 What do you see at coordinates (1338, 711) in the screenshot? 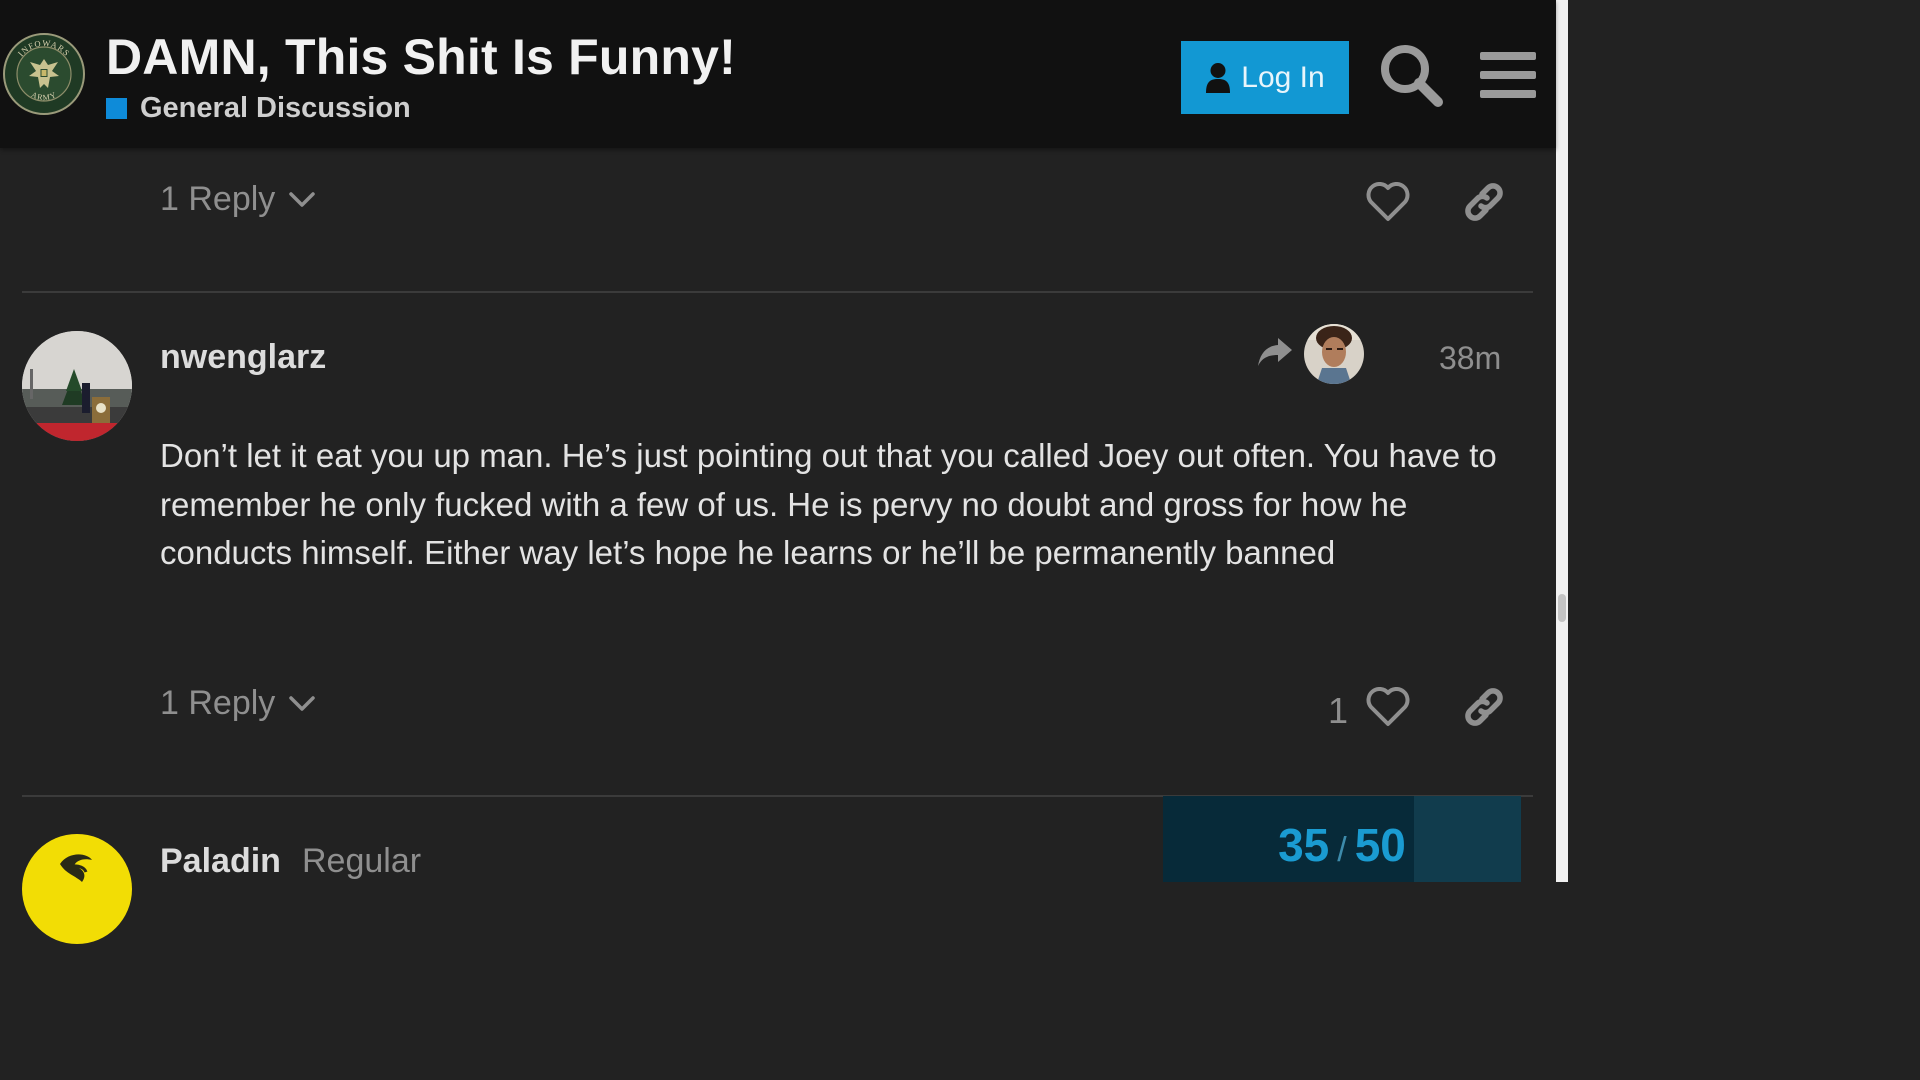
I see `like-count: 1` at bounding box center [1338, 711].